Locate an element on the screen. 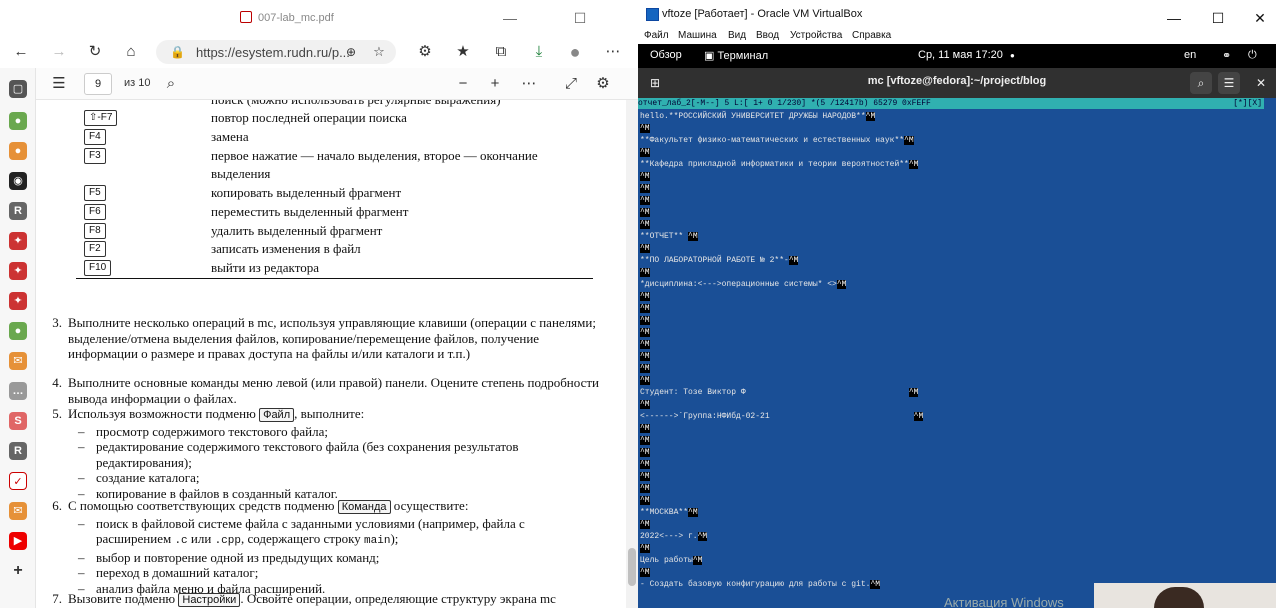 The width and height of the screenshot is (1276, 608). site-icon: S is located at coordinates (18, 421).